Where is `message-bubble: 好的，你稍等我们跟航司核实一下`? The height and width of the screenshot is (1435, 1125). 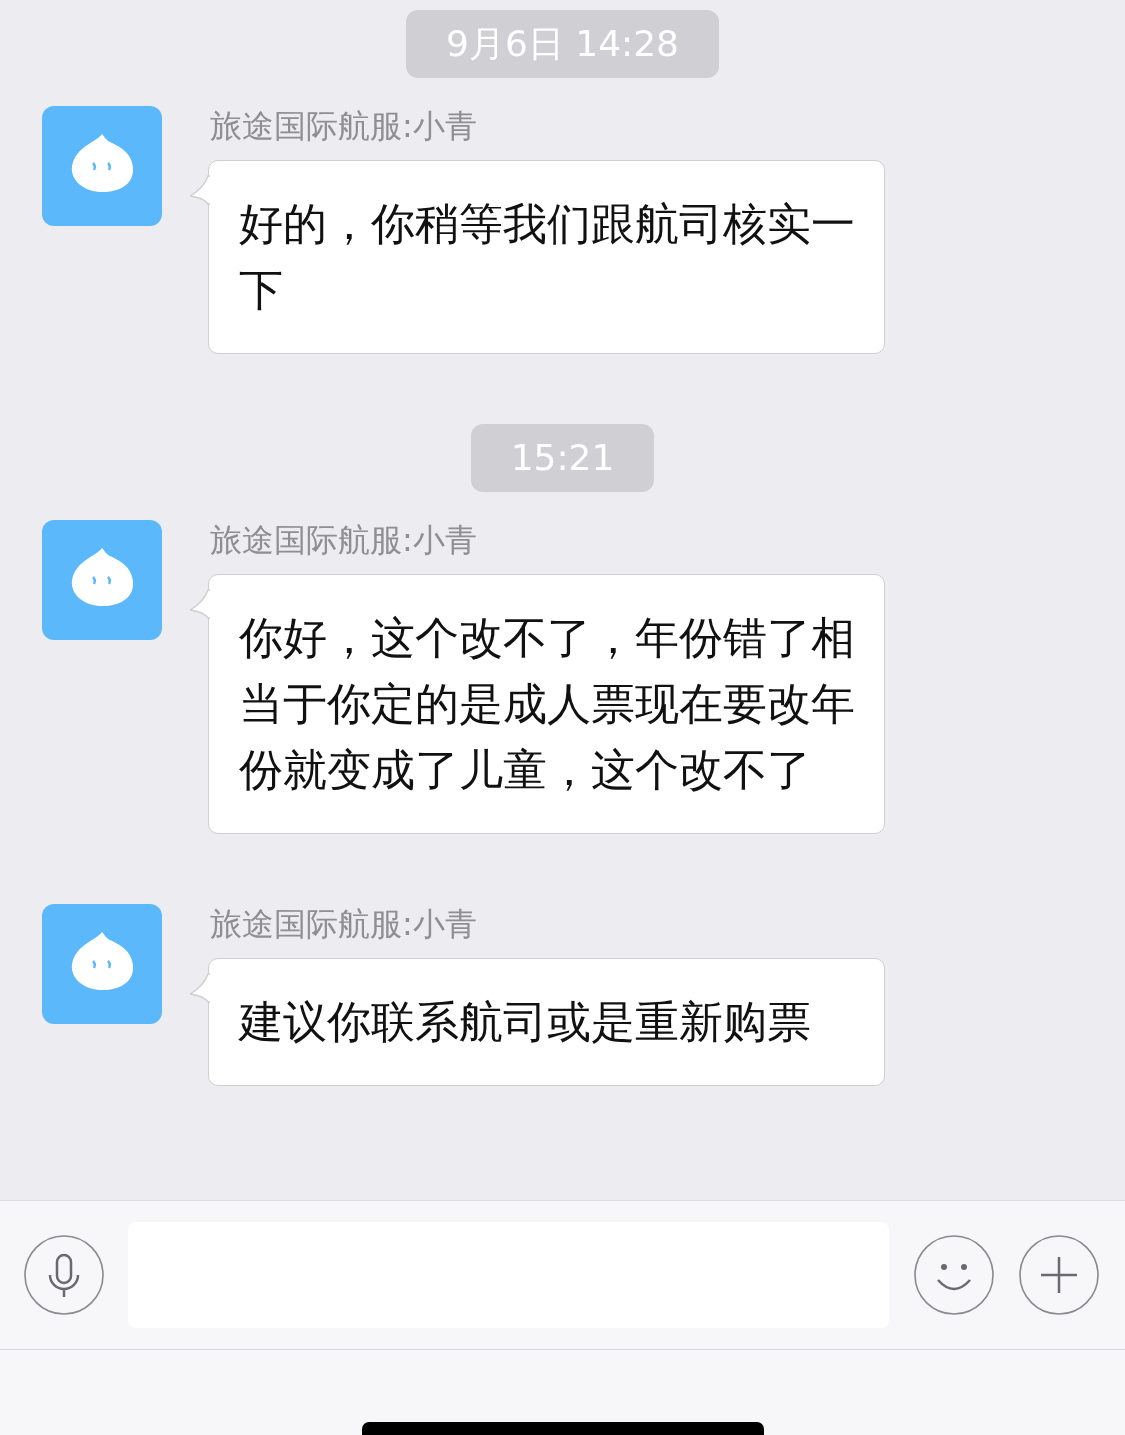
message-bubble: 好的，你稍等我们跟航司核实一下 is located at coordinates (546, 257).